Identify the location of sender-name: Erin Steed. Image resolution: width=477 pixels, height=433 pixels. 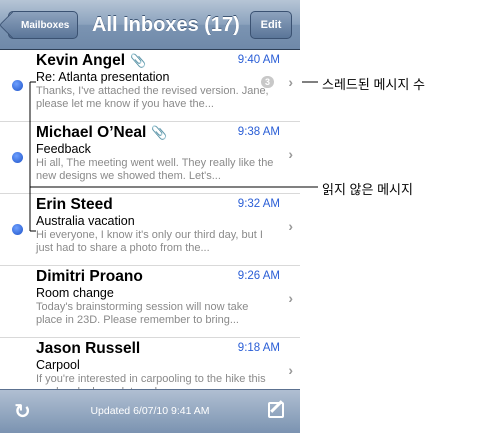
(74, 204).